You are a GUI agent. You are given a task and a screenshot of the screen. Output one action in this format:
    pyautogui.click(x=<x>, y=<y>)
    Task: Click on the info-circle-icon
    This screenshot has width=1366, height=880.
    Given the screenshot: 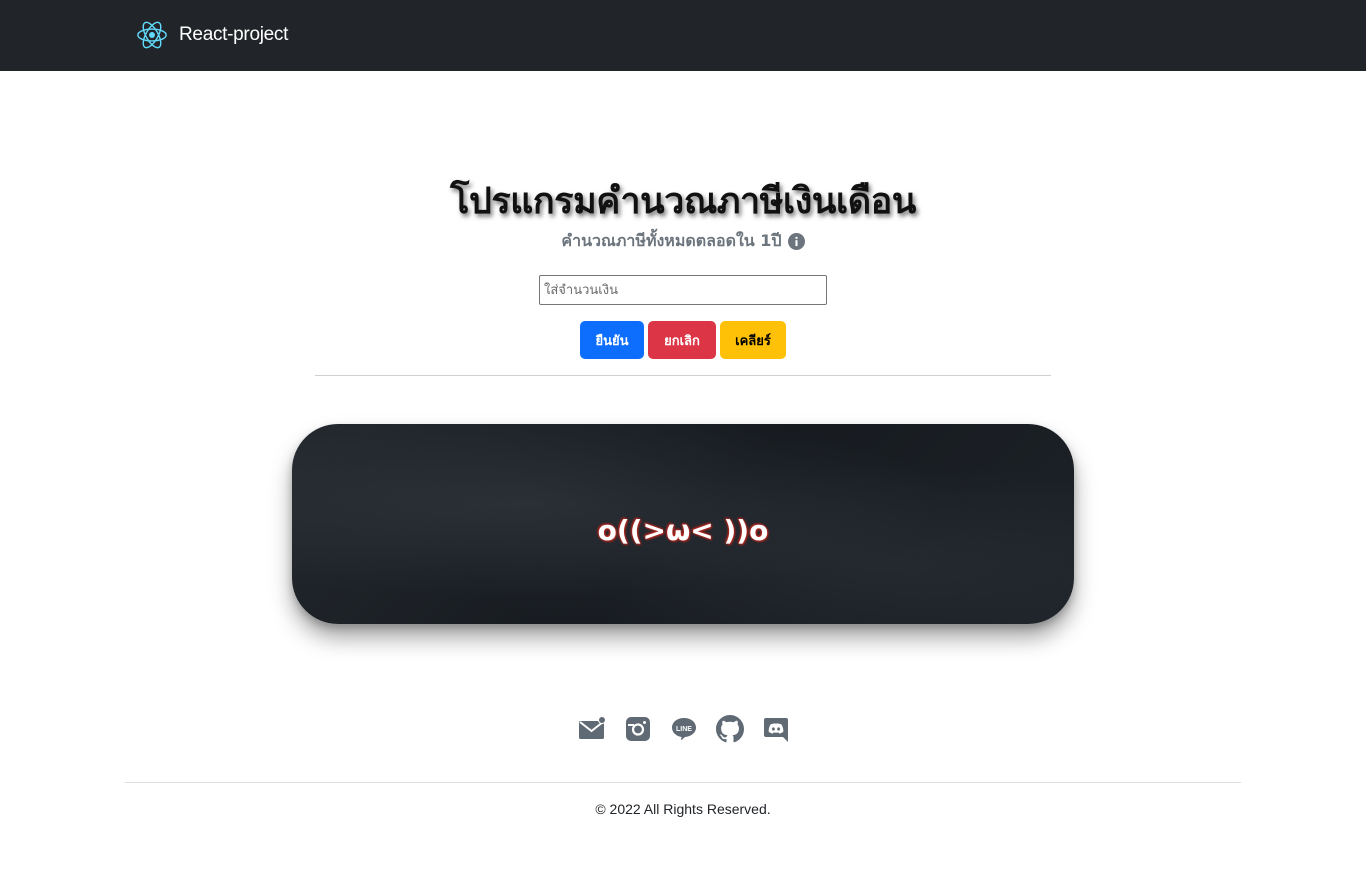 What is the action you would take?
    pyautogui.click(x=796, y=241)
    